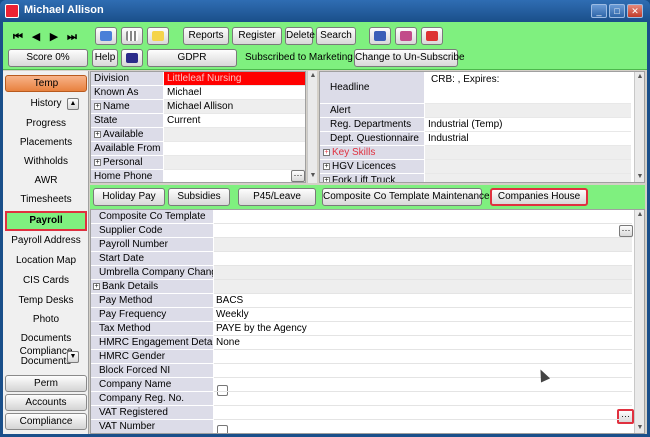 The width and height of the screenshot is (650, 437). Describe the element at coordinates (639, 127) in the screenshot. I see `summary-right-scrollbar: ▲ ▼` at that location.